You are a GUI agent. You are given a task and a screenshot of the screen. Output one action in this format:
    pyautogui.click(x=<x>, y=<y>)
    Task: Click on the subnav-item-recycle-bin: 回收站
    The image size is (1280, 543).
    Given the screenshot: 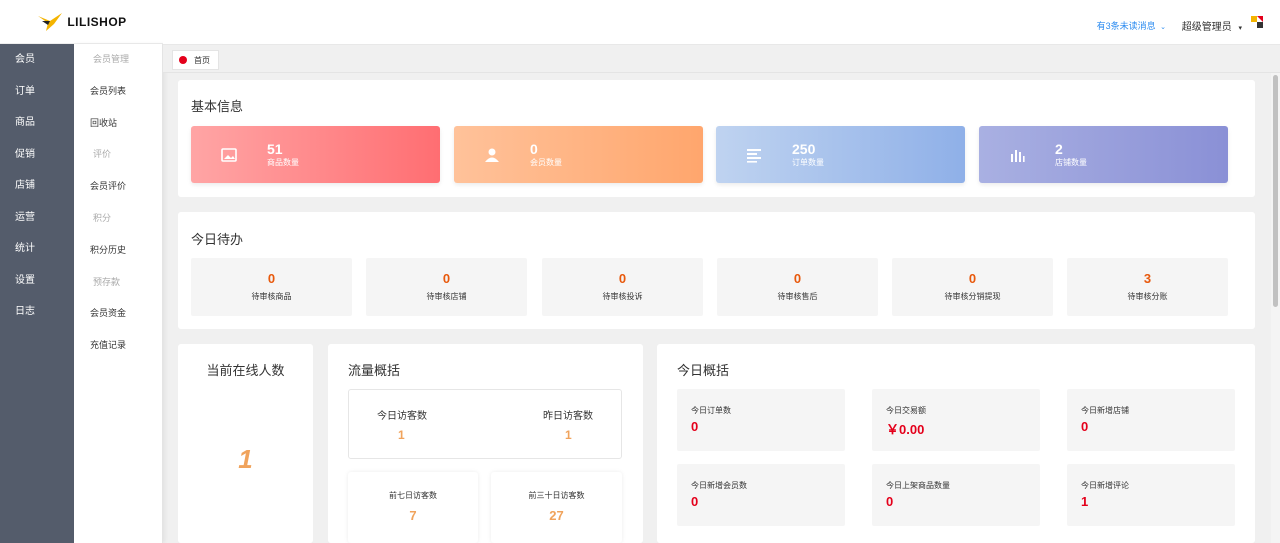 What is the action you would take?
    pyautogui.click(x=118, y=124)
    